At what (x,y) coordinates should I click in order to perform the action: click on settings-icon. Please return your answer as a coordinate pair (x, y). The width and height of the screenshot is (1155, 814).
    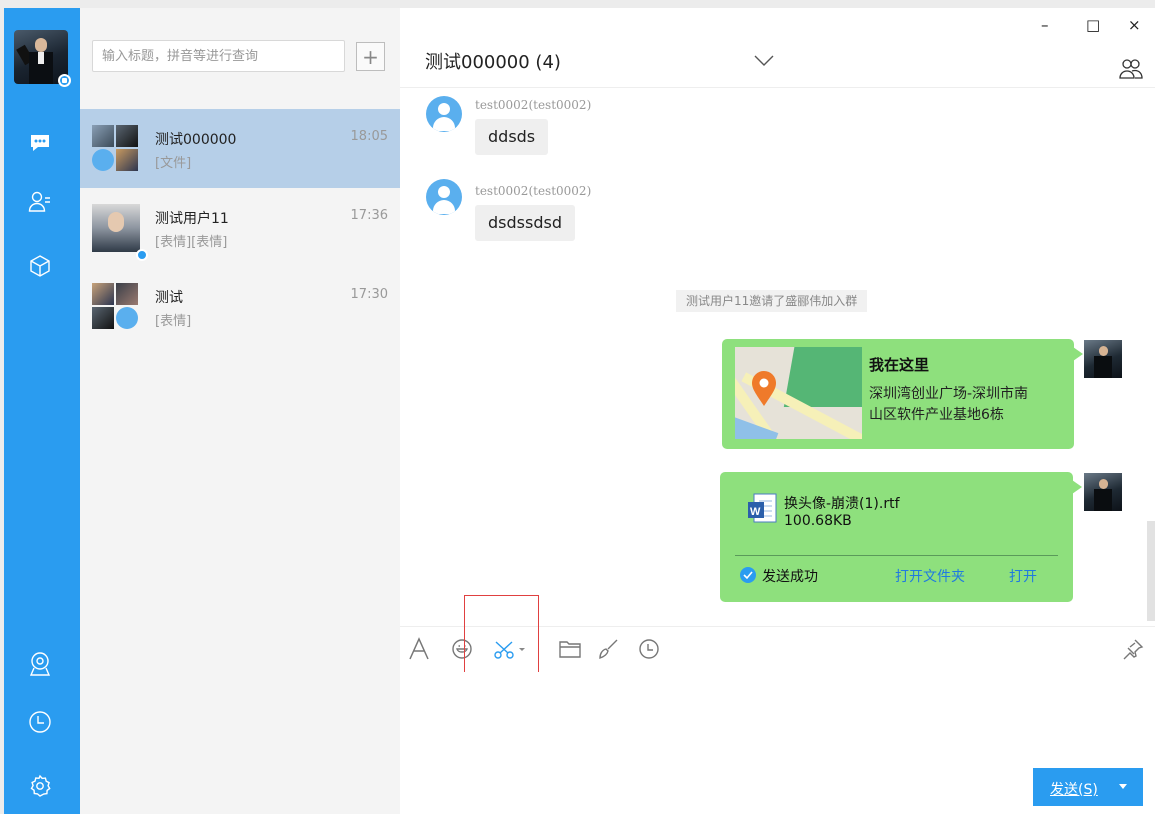
    Looking at the image, I should click on (40, 786).